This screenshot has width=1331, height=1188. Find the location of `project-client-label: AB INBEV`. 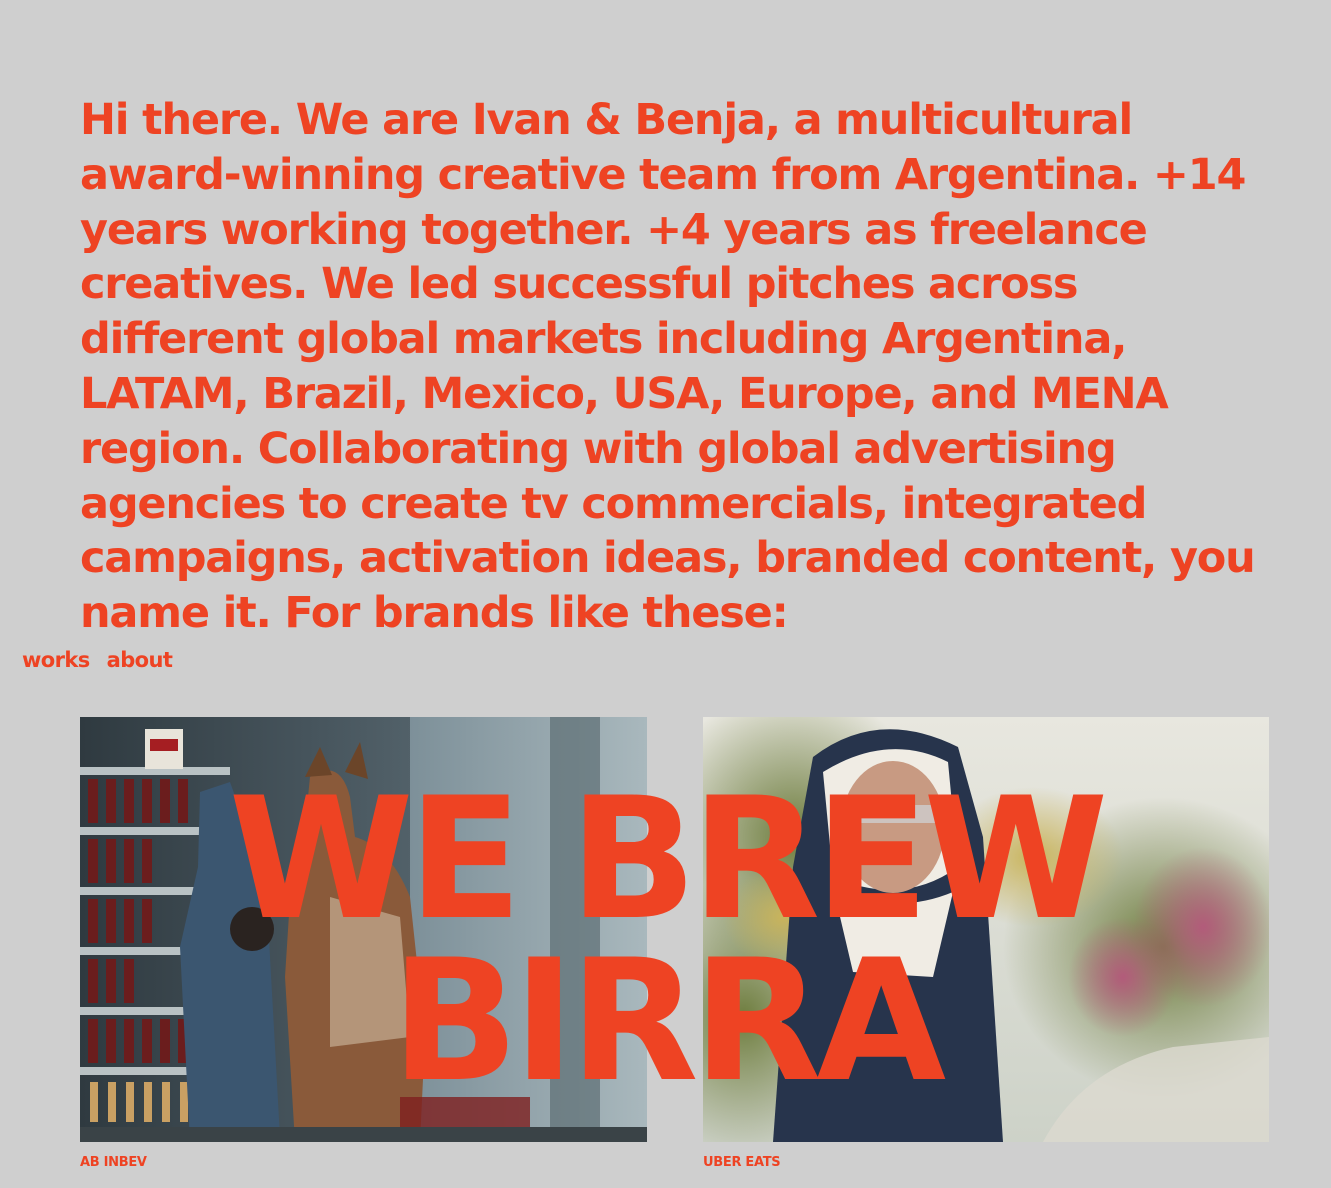

project-client-label: AB INBEV is located at coordinates (113, 1162).